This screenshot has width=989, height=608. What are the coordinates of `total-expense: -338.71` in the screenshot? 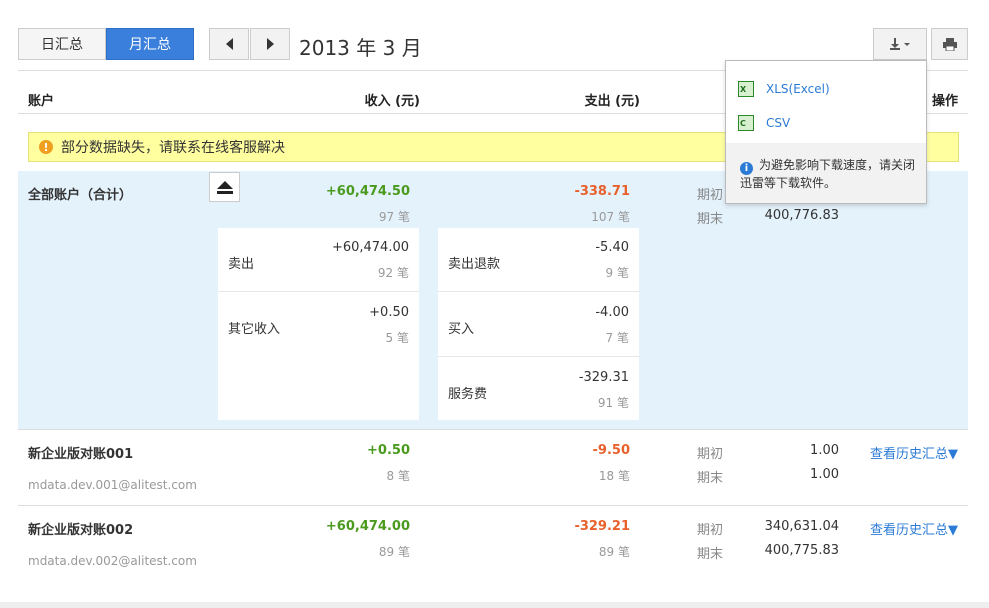 It's located at (602, 191).